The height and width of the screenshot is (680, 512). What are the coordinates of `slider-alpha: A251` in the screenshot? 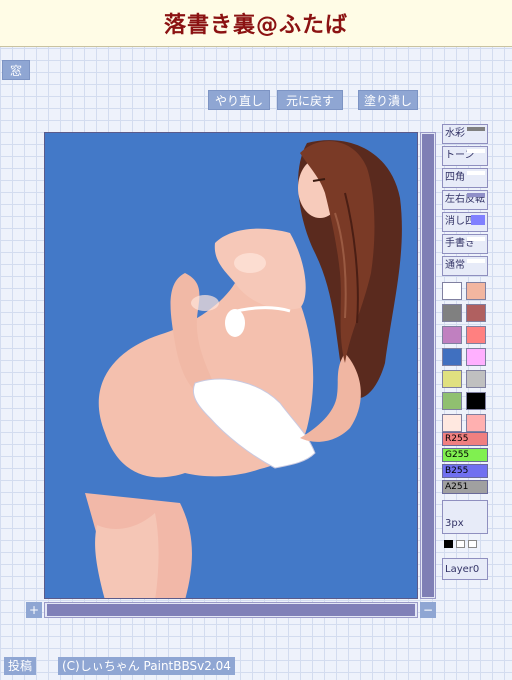 It's located at (465, 487).